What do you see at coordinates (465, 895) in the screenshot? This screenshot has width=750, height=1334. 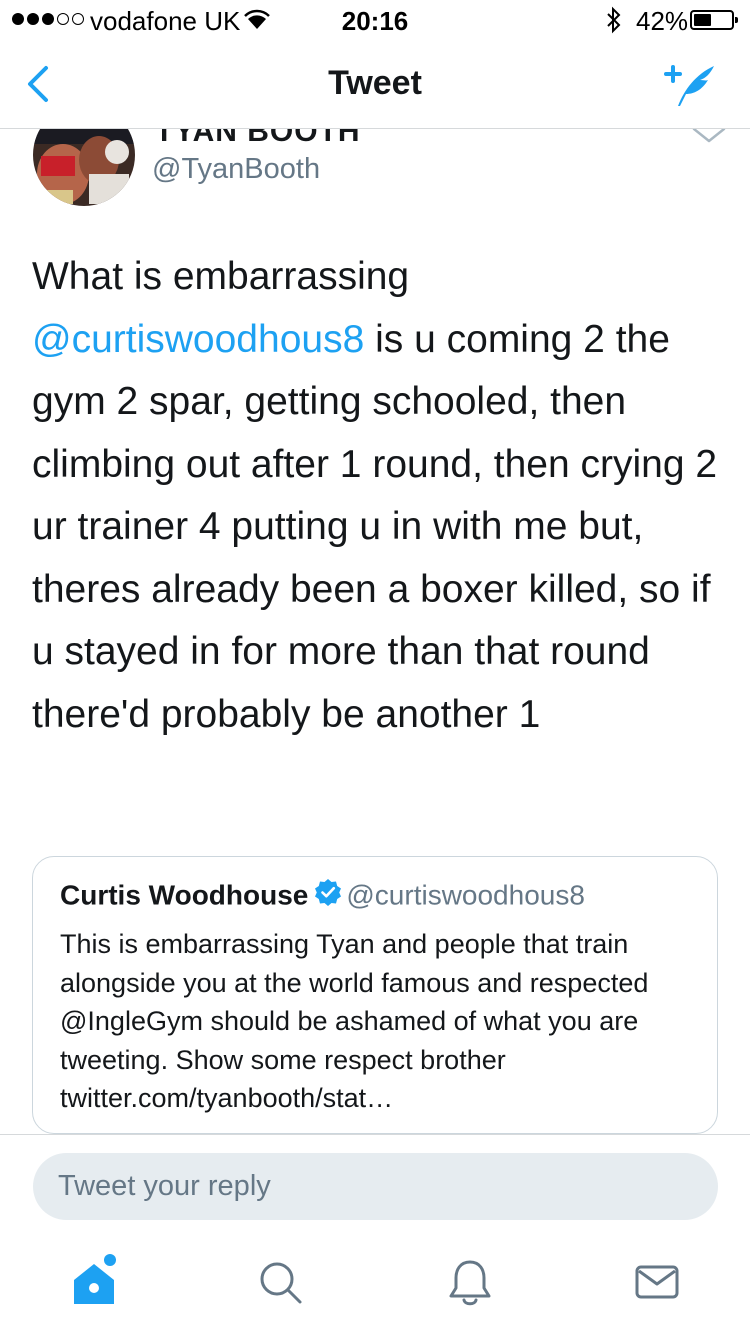 I see `quoted-author-username: @curtiswoodhous8` at bounding box center [465, 895].